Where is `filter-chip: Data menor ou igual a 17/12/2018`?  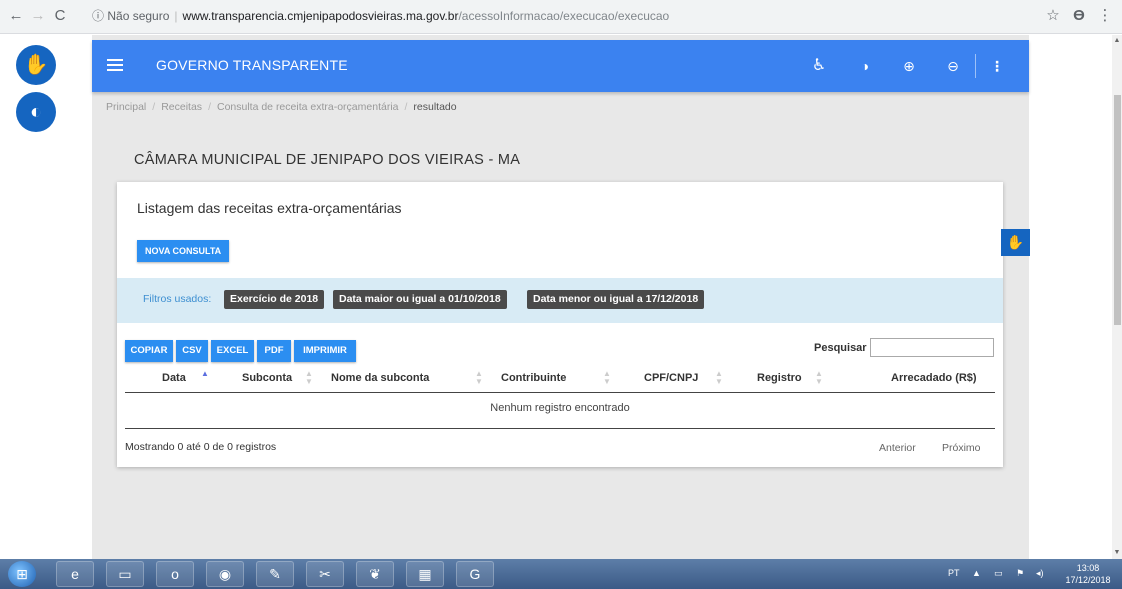 filter-chip: Data menor ou igual a 17/12/2018 is located at coordinates (616, 299).